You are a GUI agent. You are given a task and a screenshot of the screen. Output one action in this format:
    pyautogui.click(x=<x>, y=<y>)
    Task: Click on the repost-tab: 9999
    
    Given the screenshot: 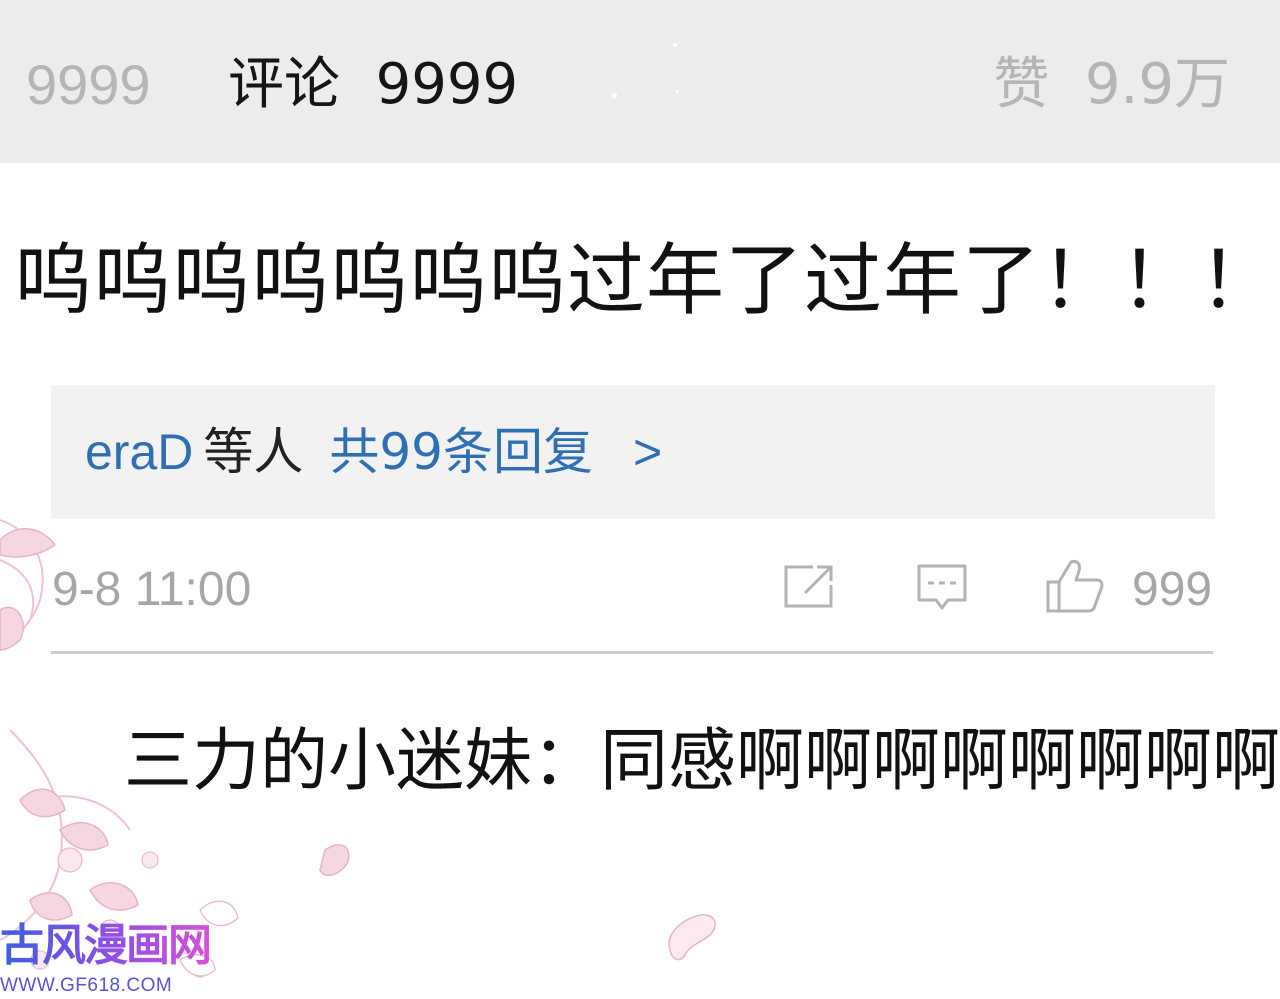 What is the action you would take?
    pyautogui.click(x=88, y=85)
    